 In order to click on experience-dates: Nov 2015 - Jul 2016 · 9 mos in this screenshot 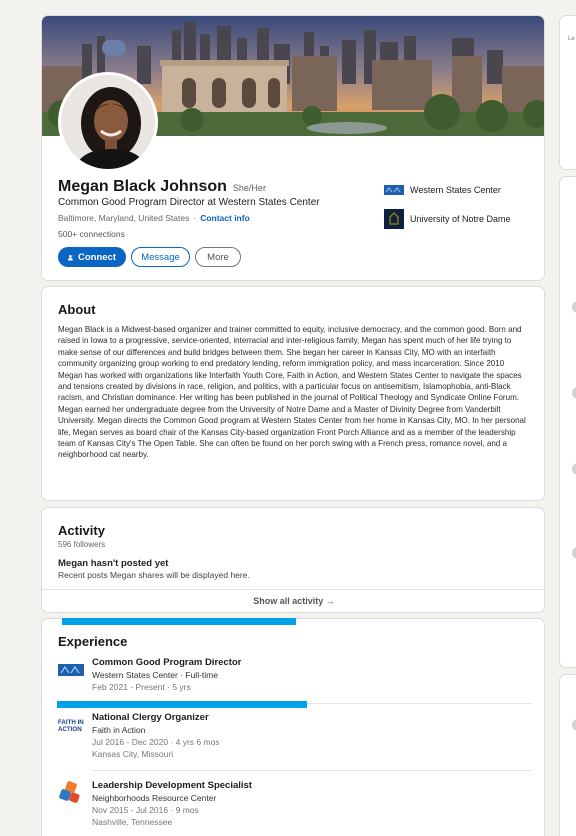, I will do `click(145, 810)`.